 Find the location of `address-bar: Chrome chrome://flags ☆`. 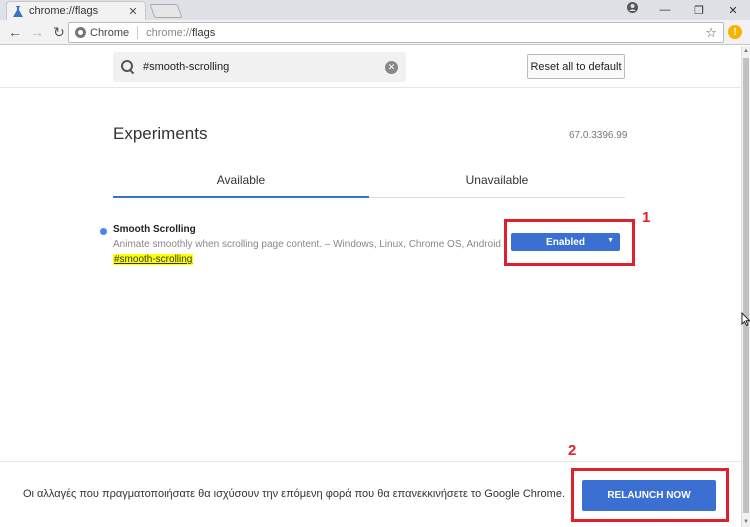

address-bar: Chrome chrome://flags ☆ is located at coordinates (396, 32).